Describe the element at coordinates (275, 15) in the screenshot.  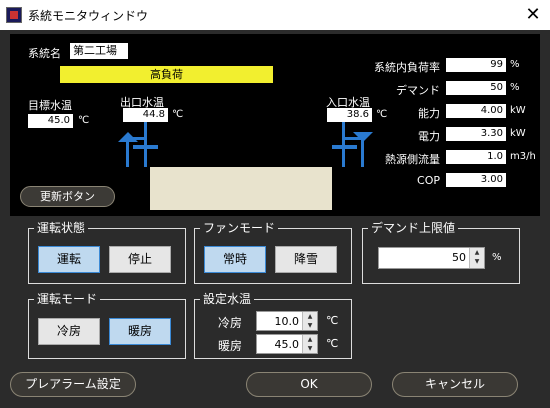
I see `title-bar: 系統モニタウィンドウ ✕` at that location.